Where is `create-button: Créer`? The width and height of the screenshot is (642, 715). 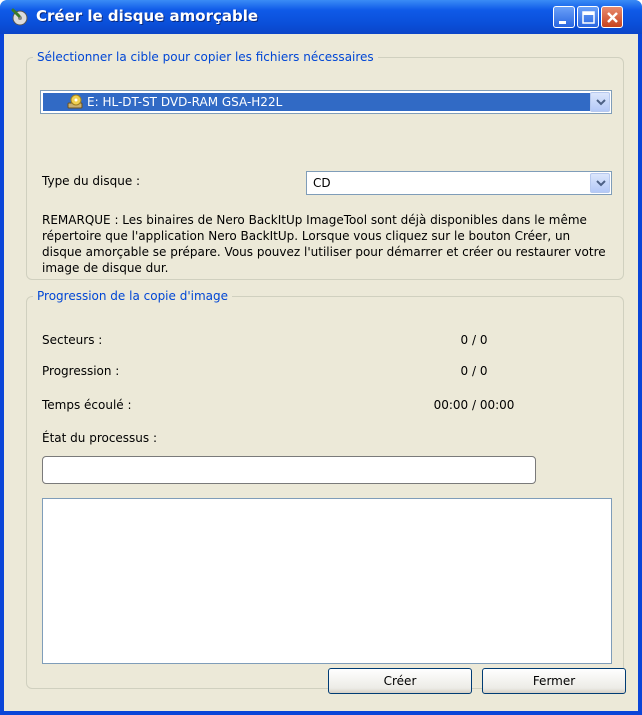 create-button: Créer is located at coordinates (400, 681).